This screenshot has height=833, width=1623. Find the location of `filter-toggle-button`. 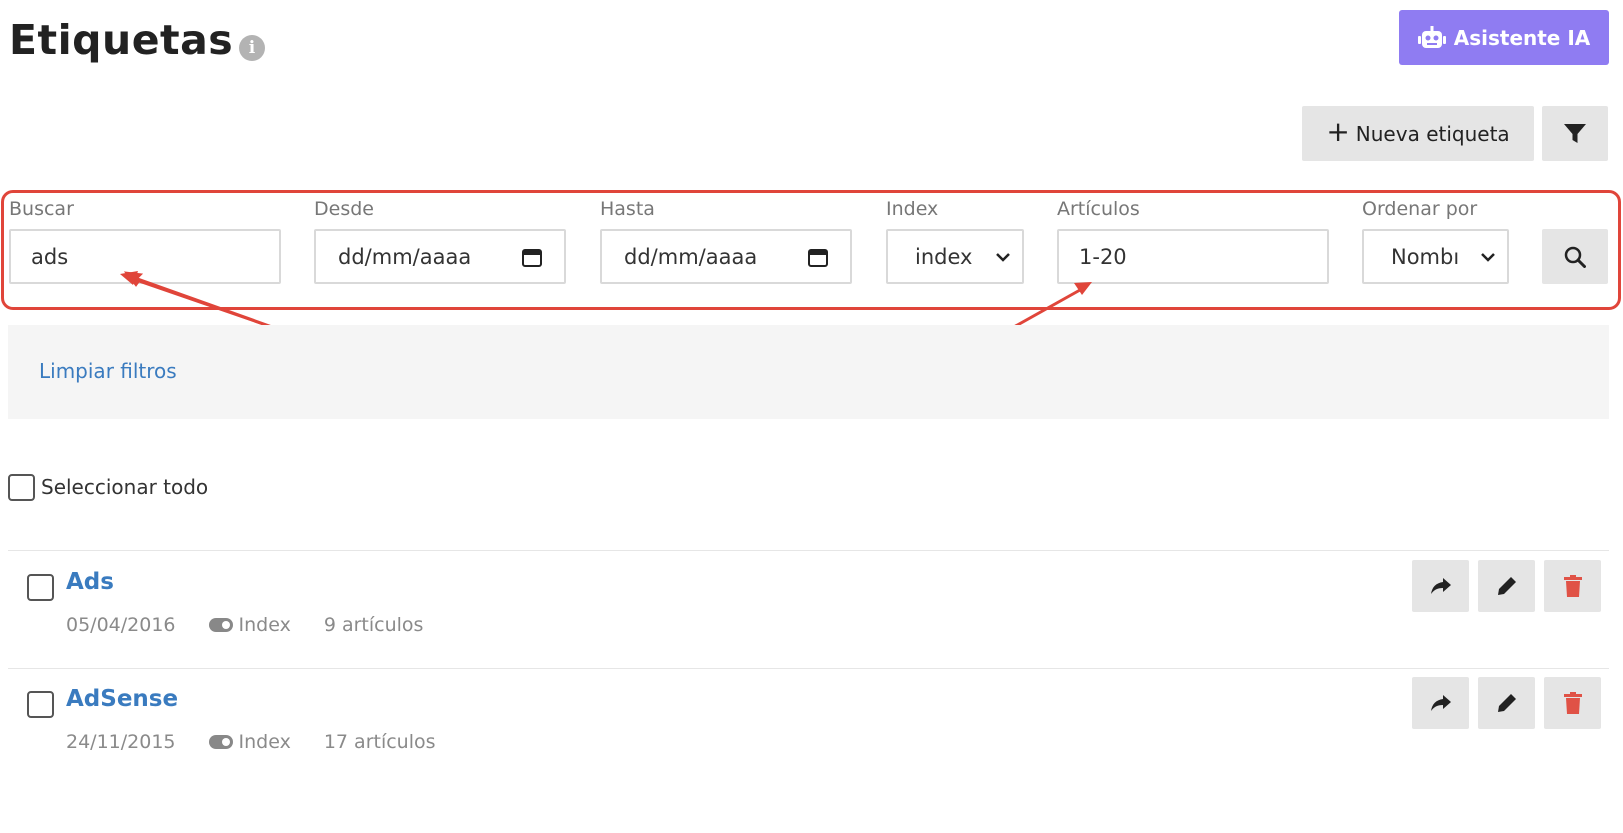

filter-toggle-button is located at coordinates (1575, 133).